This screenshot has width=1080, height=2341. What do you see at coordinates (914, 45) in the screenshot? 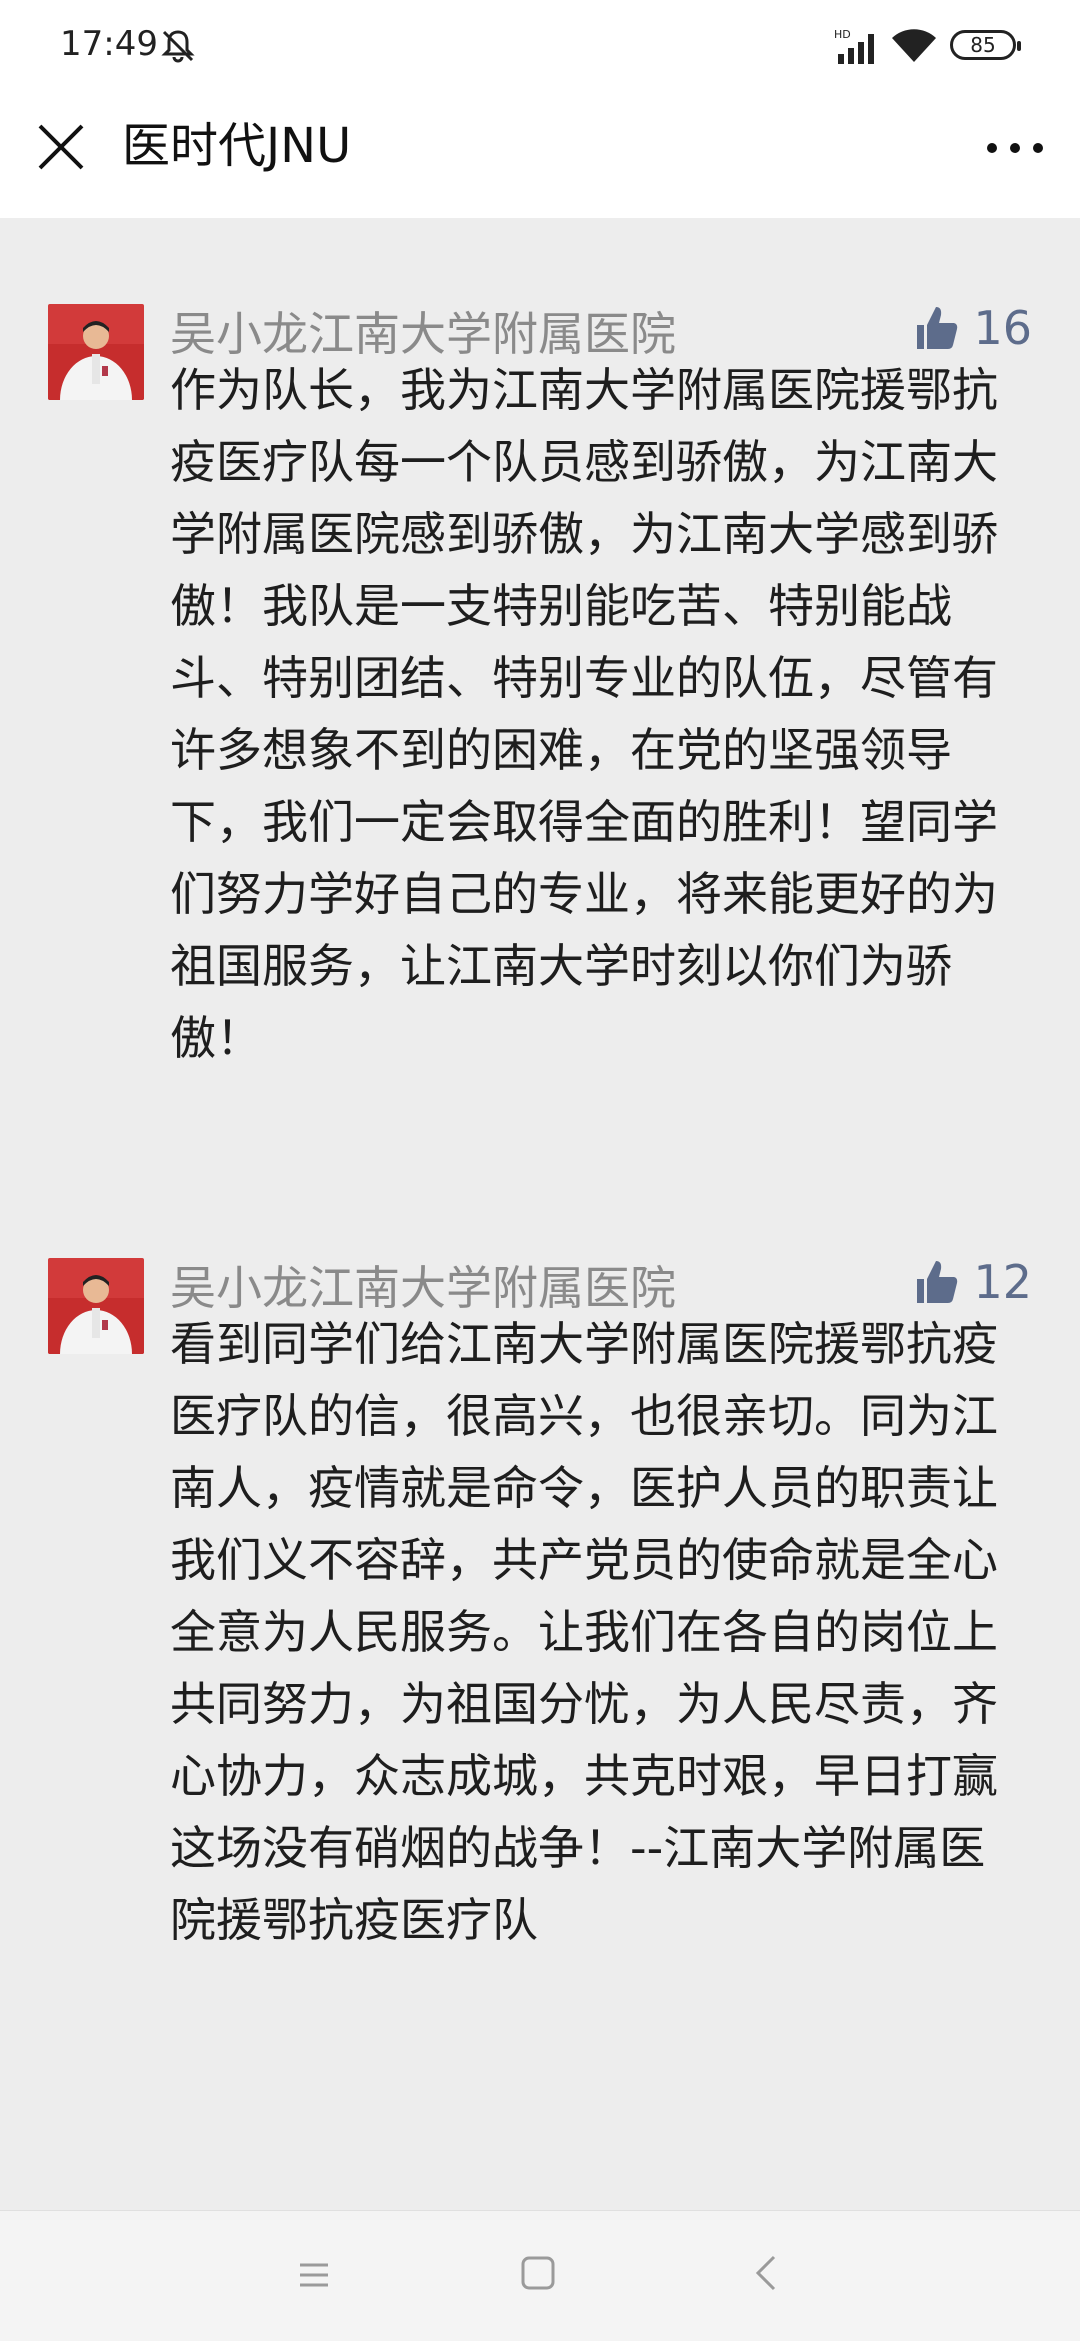
I see `wifi-icon` at bounding box center [914, 45].